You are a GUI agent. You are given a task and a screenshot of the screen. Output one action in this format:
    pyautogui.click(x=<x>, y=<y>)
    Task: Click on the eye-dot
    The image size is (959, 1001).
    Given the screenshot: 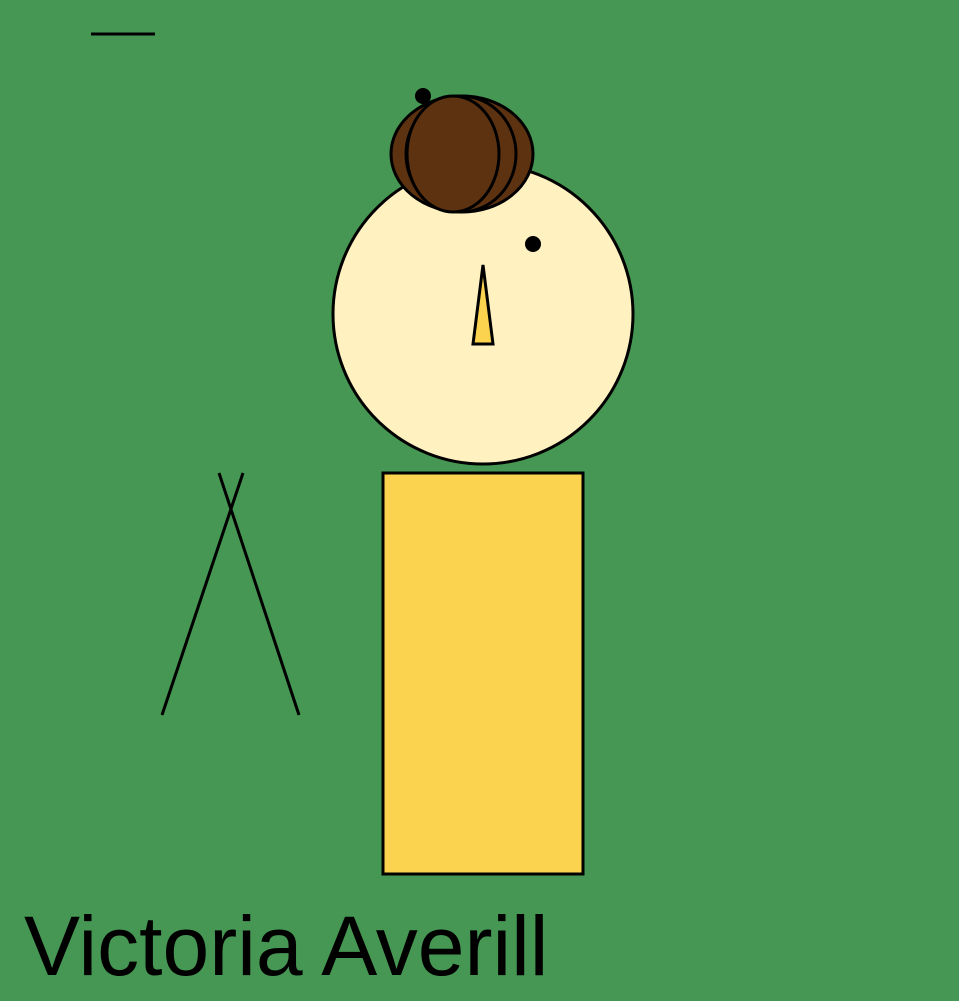 What is the action you would take?
    pyautogui.click(x=533, y=244)
    